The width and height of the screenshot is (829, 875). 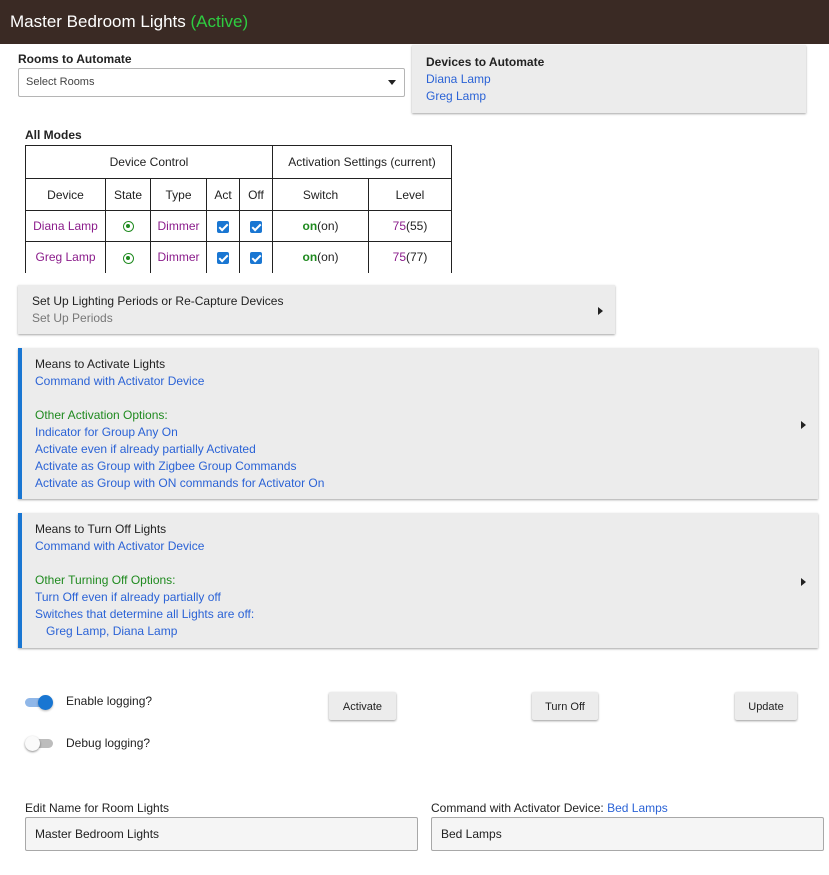 I want to click on table-row: Greg Lamp Dimmer on(on) 75(77), so click(x=238, y=257).